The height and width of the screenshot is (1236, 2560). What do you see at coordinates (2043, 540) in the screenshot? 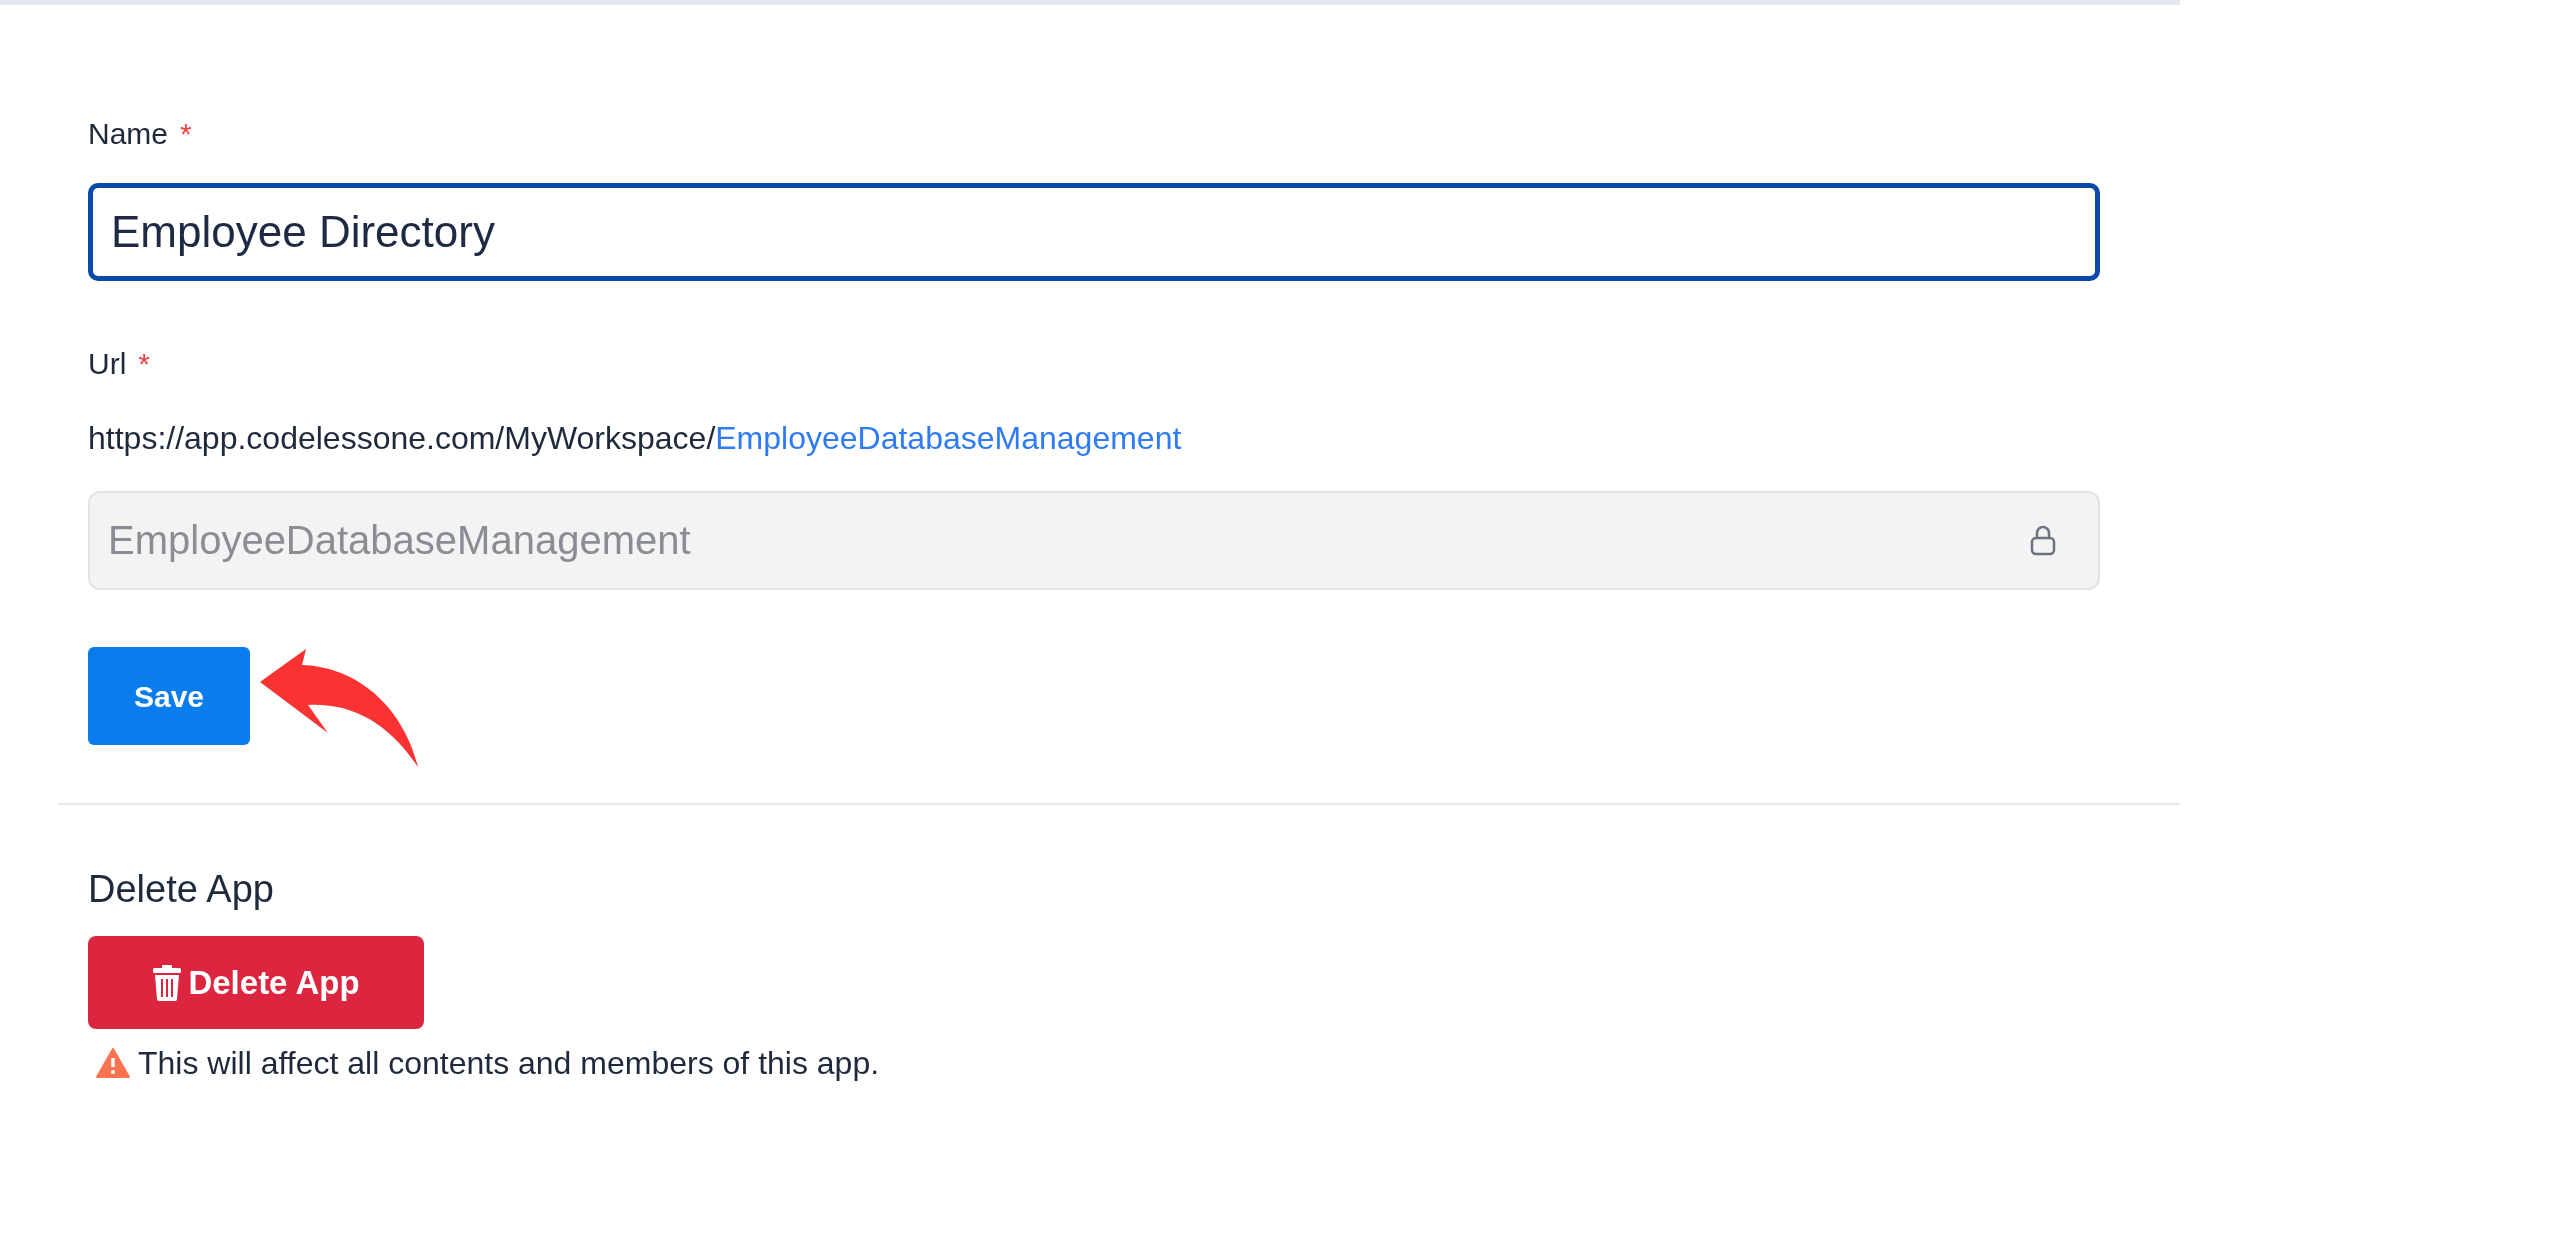
I see `lock-icon` at bounding box center [2043, 540].